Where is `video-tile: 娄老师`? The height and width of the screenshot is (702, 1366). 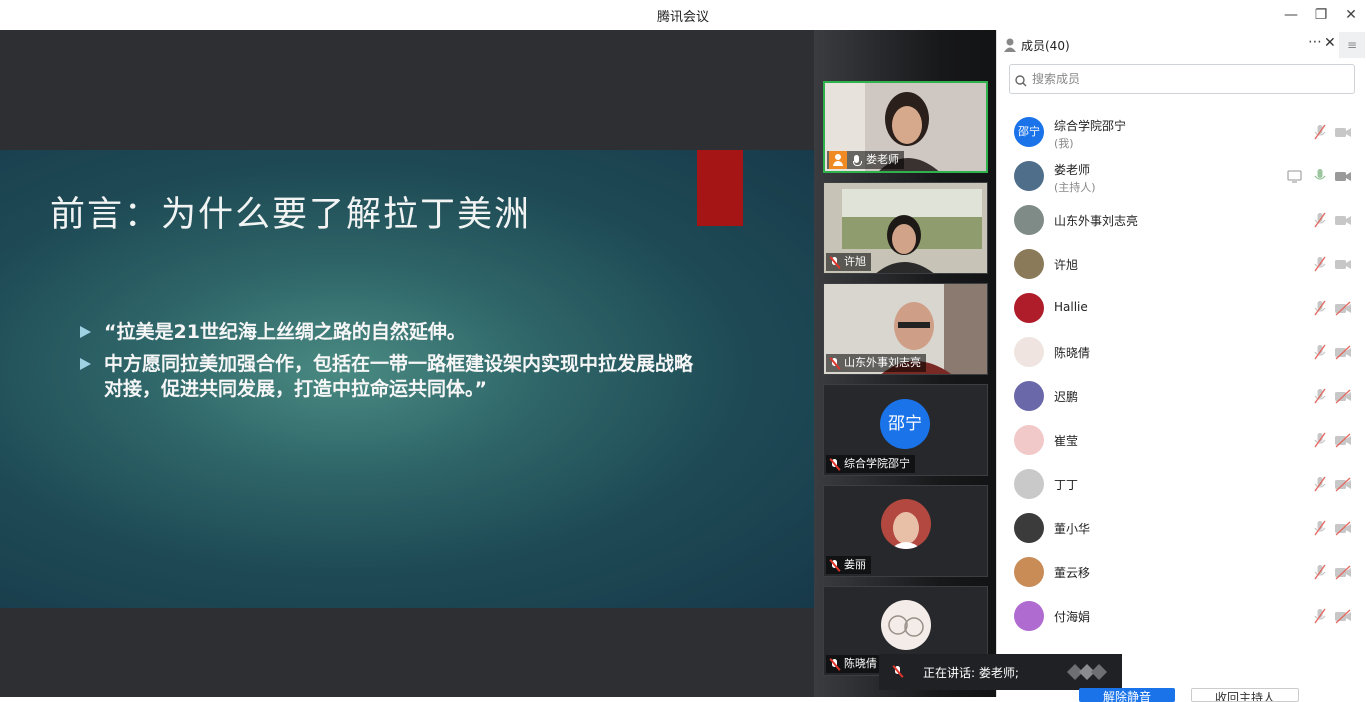
video-tile: 娄老师 is located at coordinates (905, 127).